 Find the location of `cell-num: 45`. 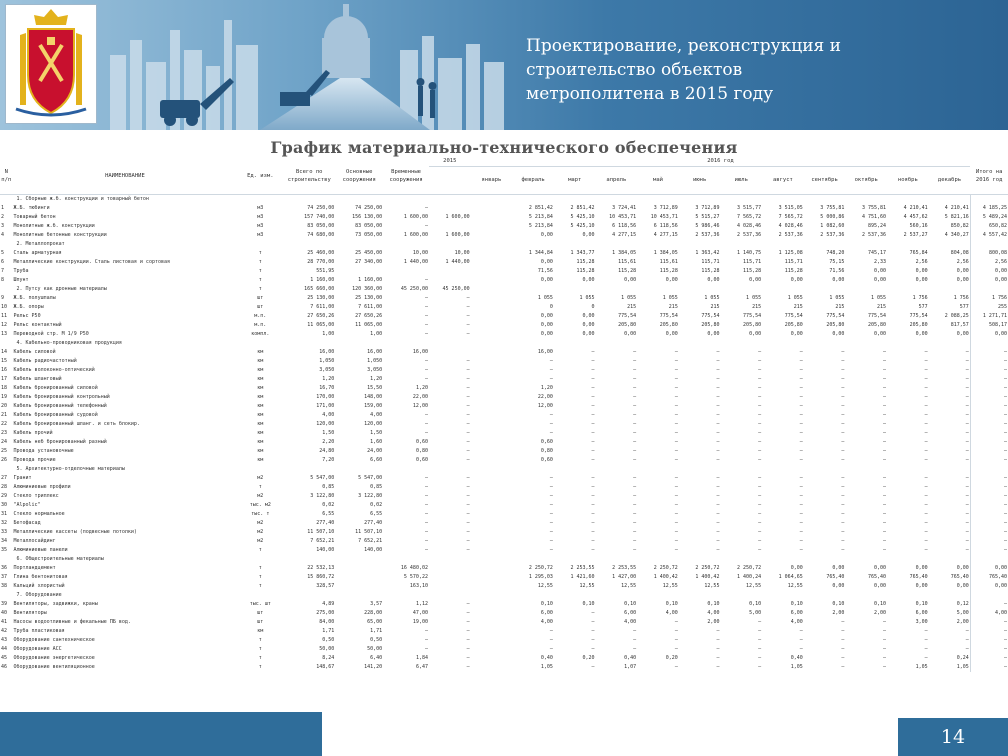

cell-num: 45 is located at coordinates (4, 658).